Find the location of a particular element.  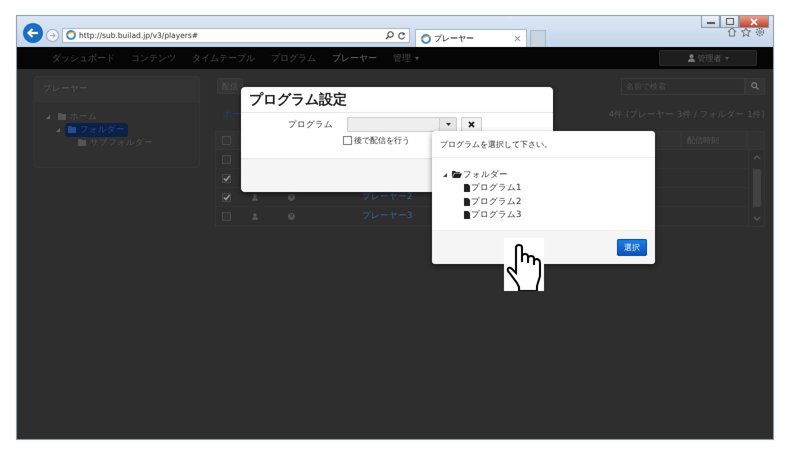

settings-icon is located at coordinates (760, 32).